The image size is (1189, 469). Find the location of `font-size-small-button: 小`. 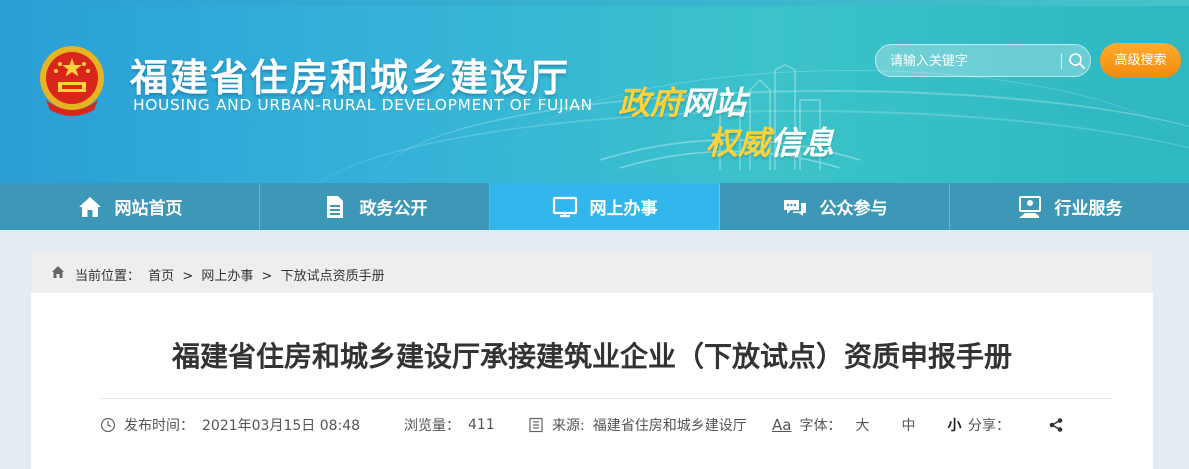

font-size-small-button: 小 is located at coordinates (954, 425).